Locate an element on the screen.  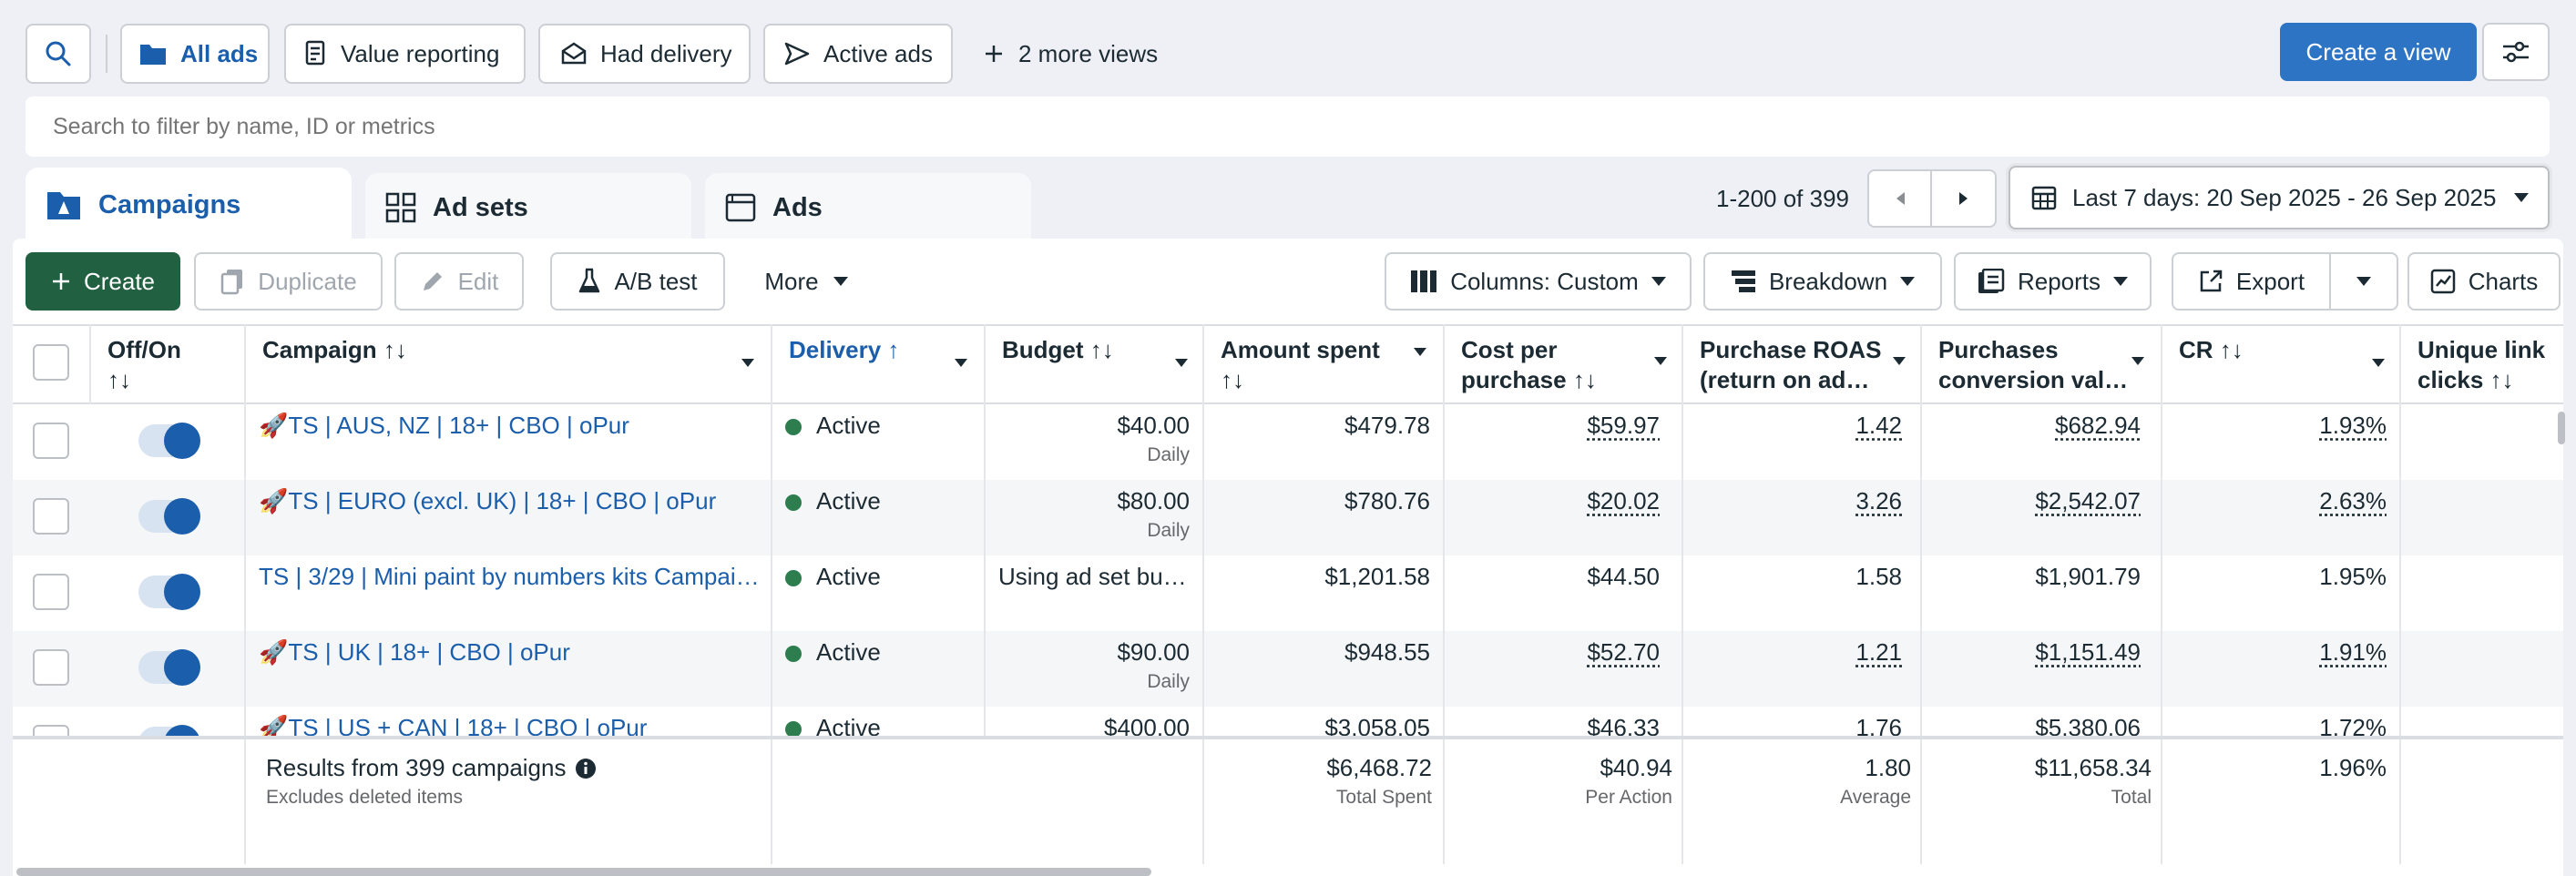
campaign-name-link: 🚀TS | UK | 18+ | CBO | oPur is located at coordinates (510, 653).